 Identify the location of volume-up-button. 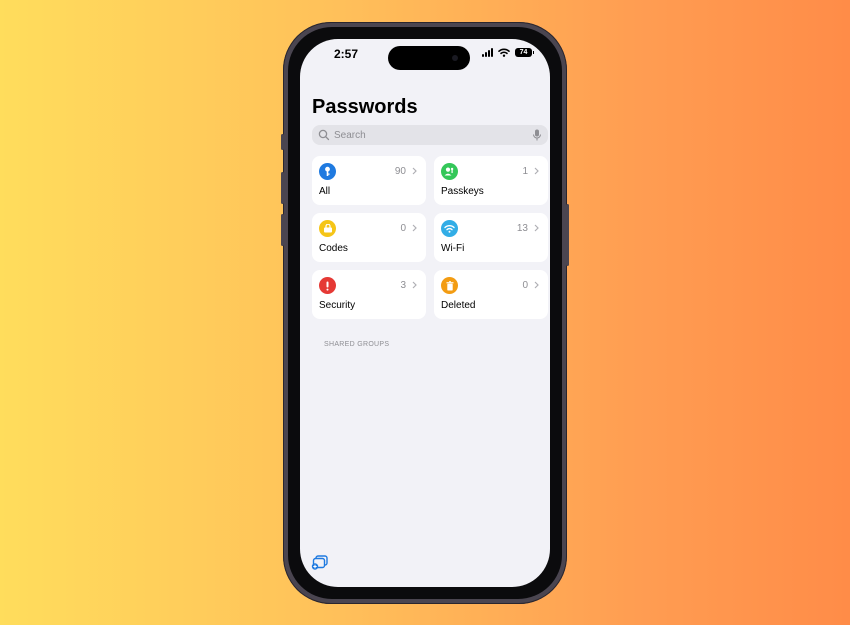
(282, 188).